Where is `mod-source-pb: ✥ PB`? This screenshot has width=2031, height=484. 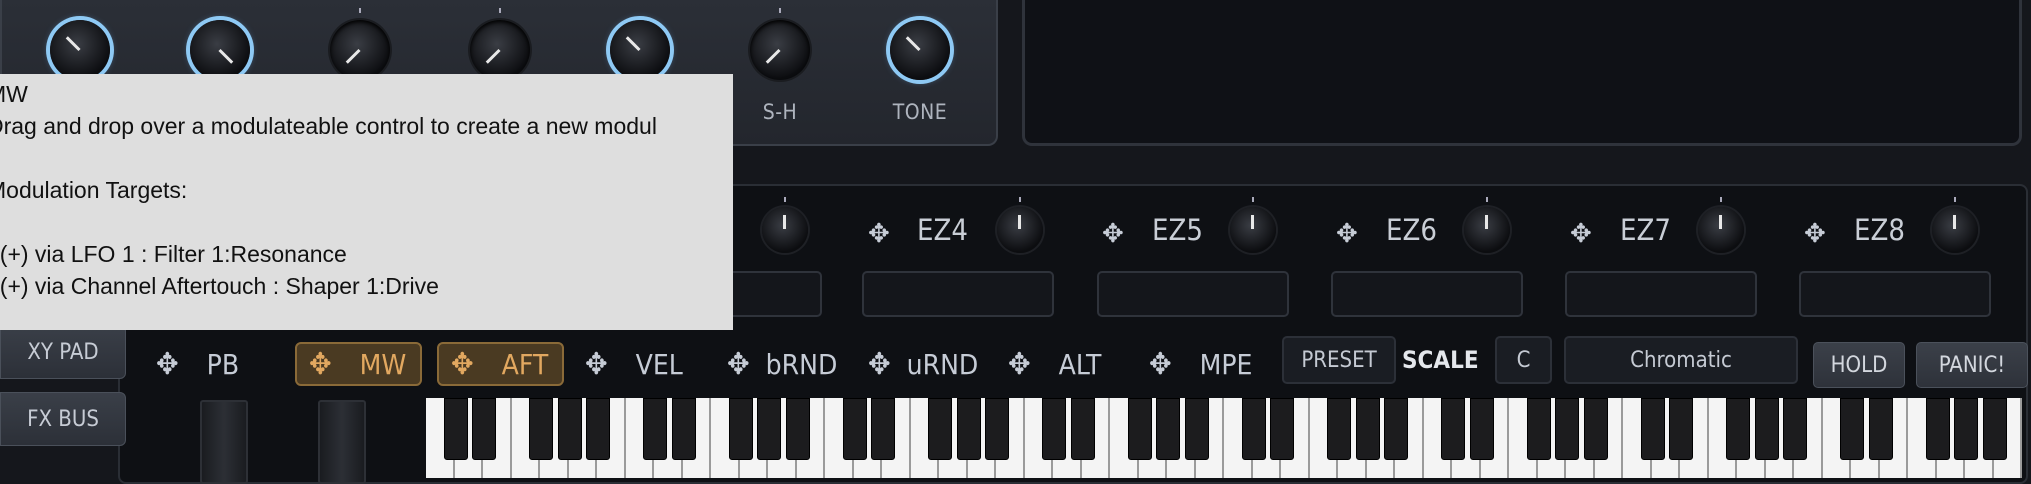 mod-source-pb: ✥ PB is located at coordinates (197, 364).